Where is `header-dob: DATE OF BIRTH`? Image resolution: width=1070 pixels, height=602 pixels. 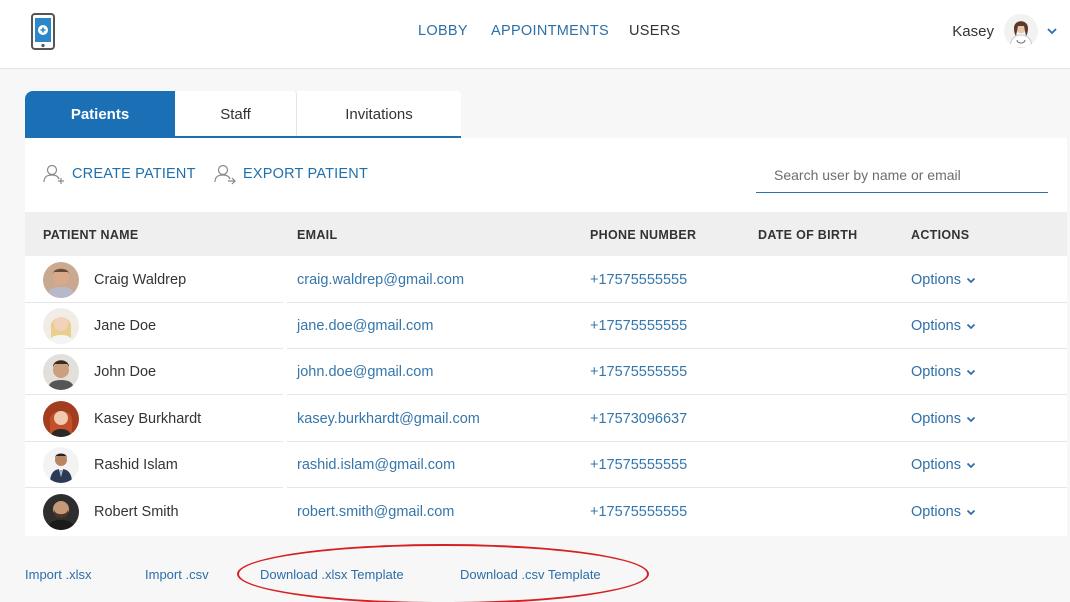 header-dob: DATE OF BIRTH is located at coordinates (808, 235).